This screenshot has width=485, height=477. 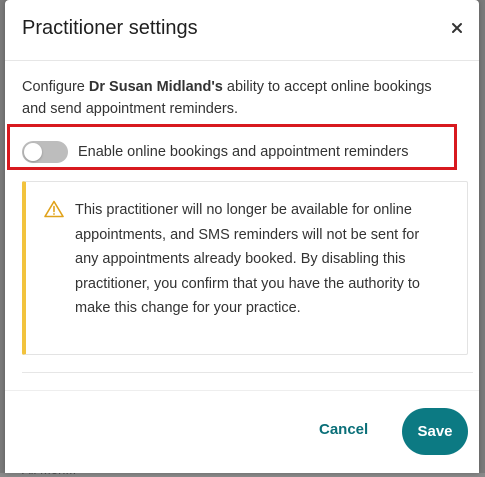 I want to click on content-divider, so click(x=247, y=372).